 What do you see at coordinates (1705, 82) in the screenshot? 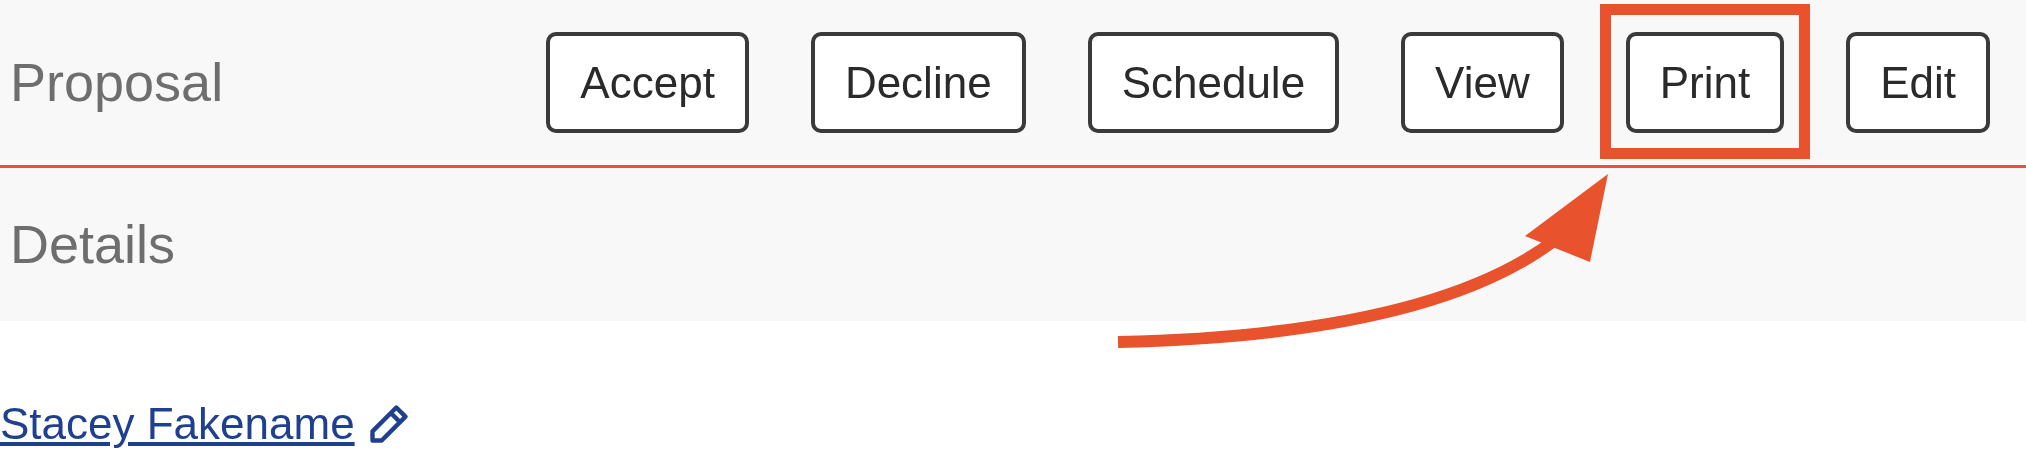
I see `action-button: Print` at bounding box center [1705, 82].